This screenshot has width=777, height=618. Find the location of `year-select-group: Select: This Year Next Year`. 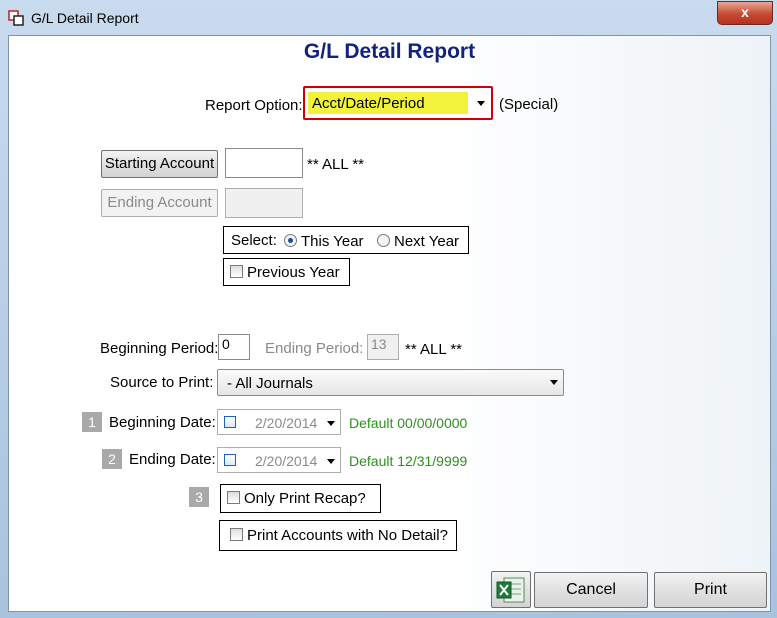

year-select-group: Select: This Year Next Year is located at coordinates (346, 240).